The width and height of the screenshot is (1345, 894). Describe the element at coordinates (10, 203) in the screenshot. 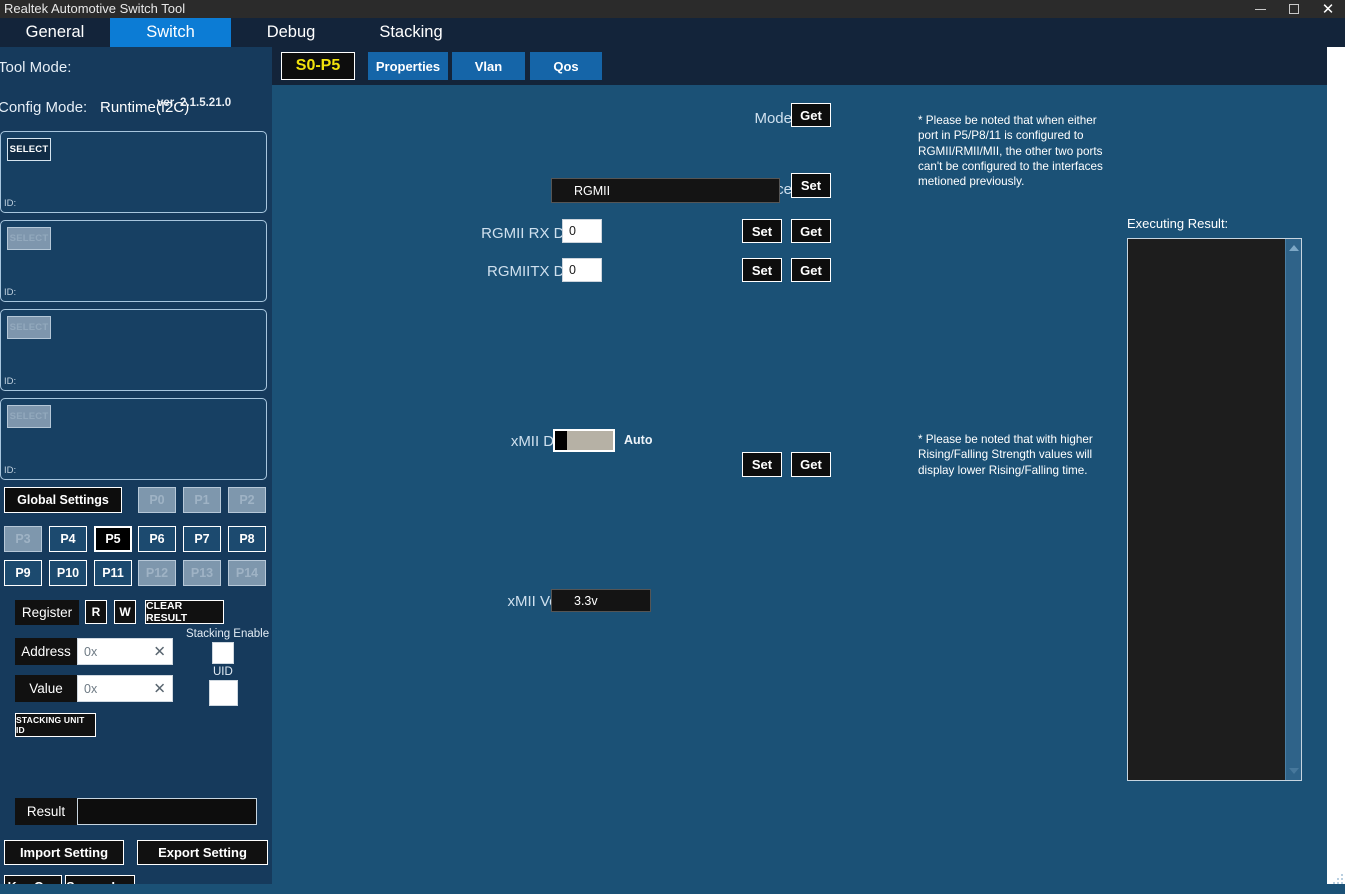

I see `select-panel-1-id: ID:` at that location.